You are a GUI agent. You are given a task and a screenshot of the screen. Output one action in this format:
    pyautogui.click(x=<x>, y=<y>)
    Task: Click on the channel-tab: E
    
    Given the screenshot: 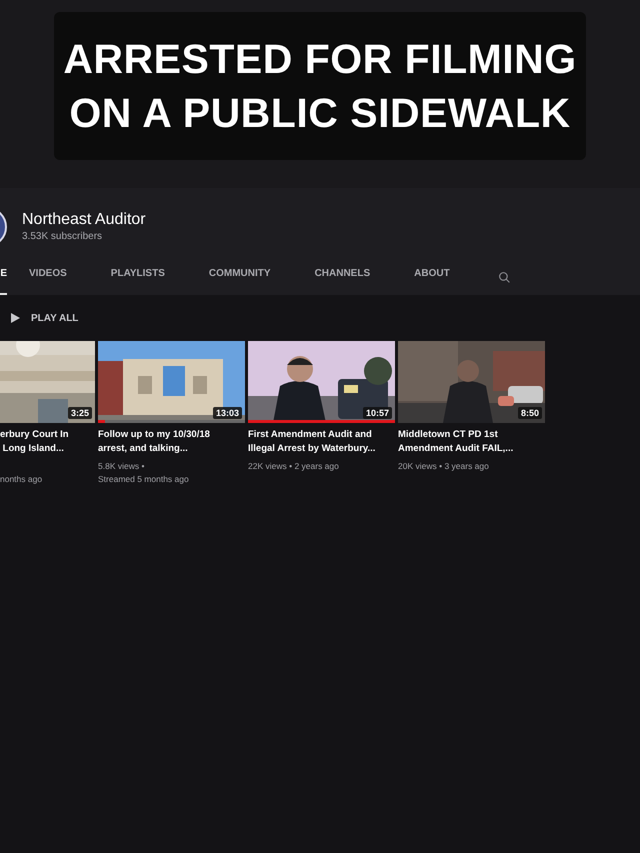 What is the action you would take?
    pyautogui.click(x=3, y=278)
    